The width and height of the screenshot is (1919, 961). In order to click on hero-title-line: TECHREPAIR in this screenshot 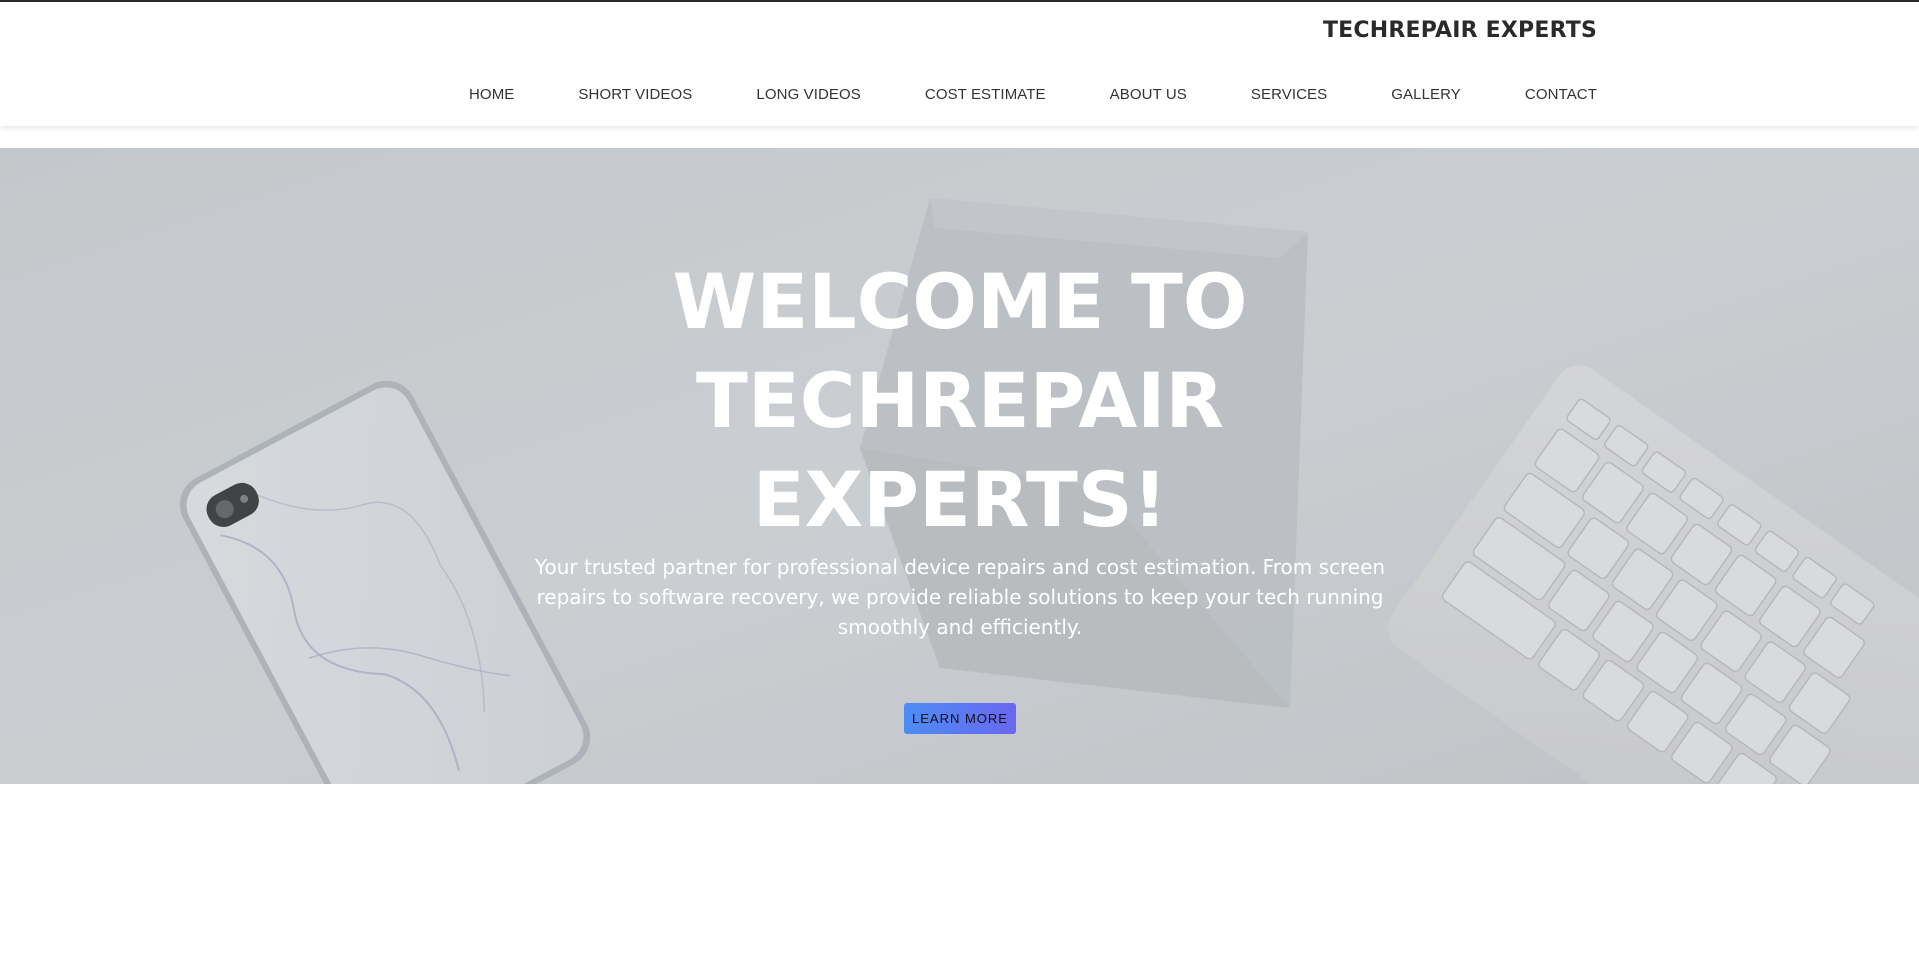, I will do `click(960, 400)`.